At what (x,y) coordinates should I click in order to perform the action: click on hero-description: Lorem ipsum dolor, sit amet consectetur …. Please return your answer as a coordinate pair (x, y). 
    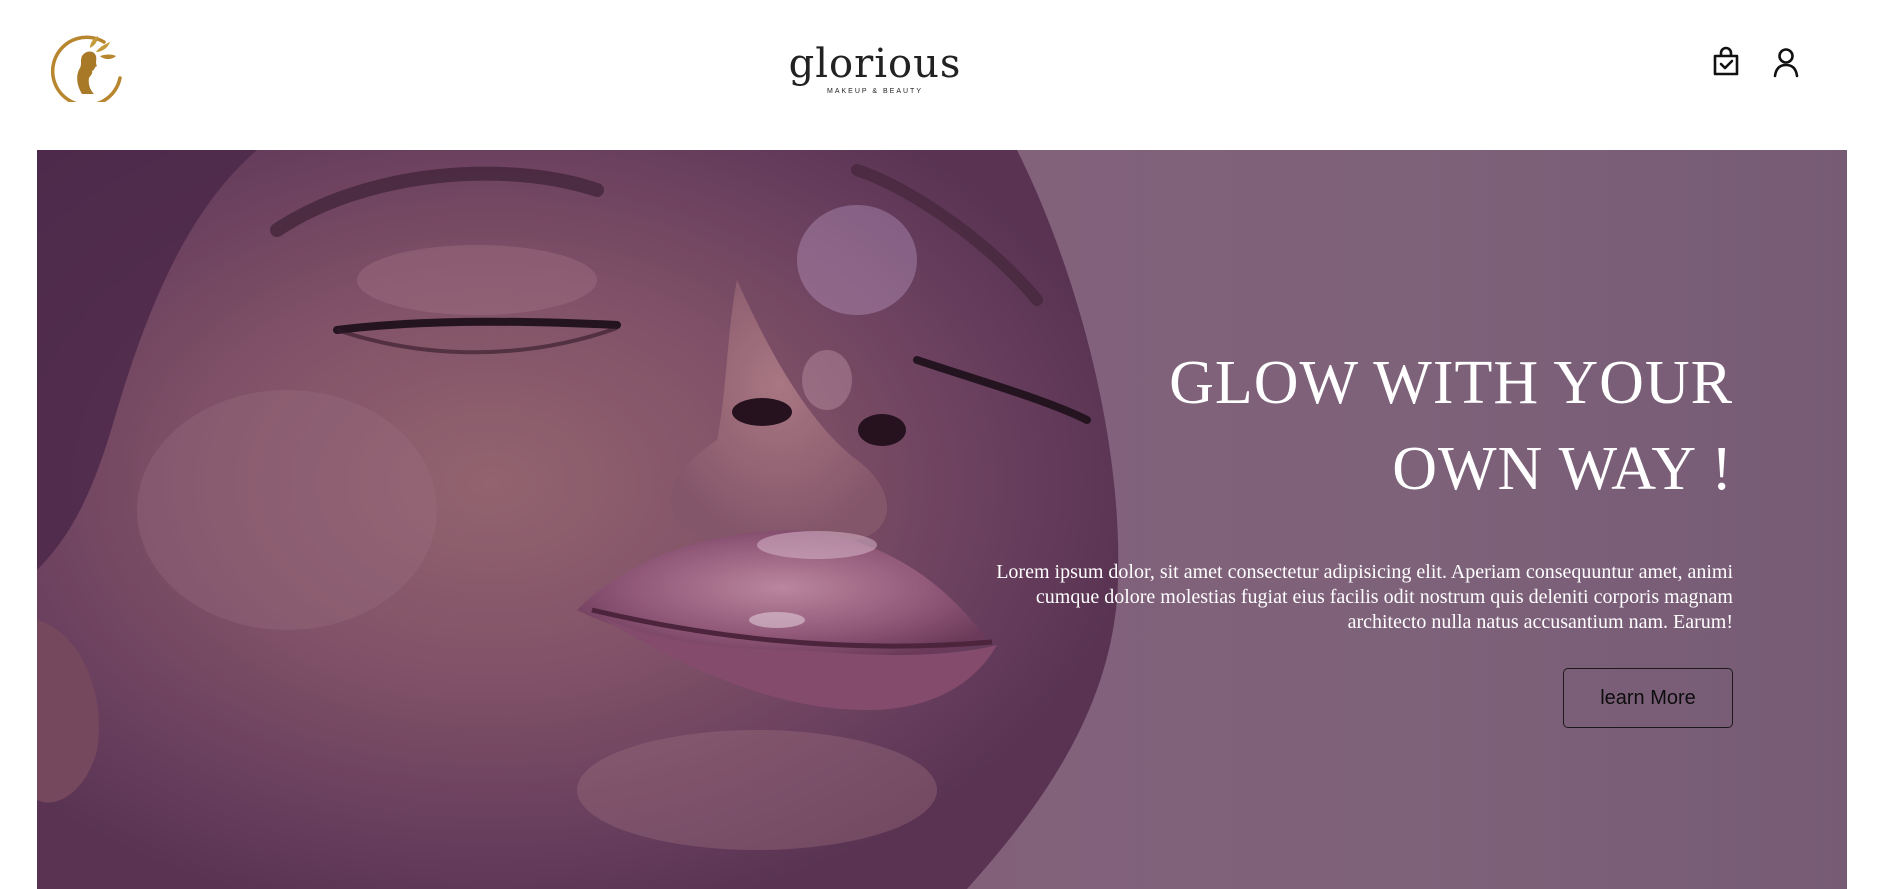
    Looking at the image, I should click on (1364, 597).